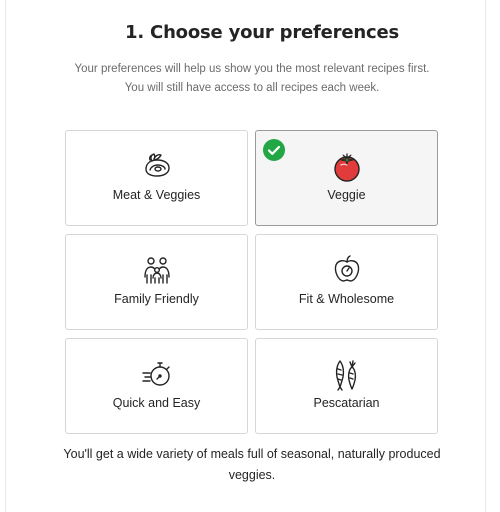 The image size is (500, 512). What do you see at coordinates (485, 256) in the screenshot?
I see `panel-right-border` at bounding box center [485, 256].